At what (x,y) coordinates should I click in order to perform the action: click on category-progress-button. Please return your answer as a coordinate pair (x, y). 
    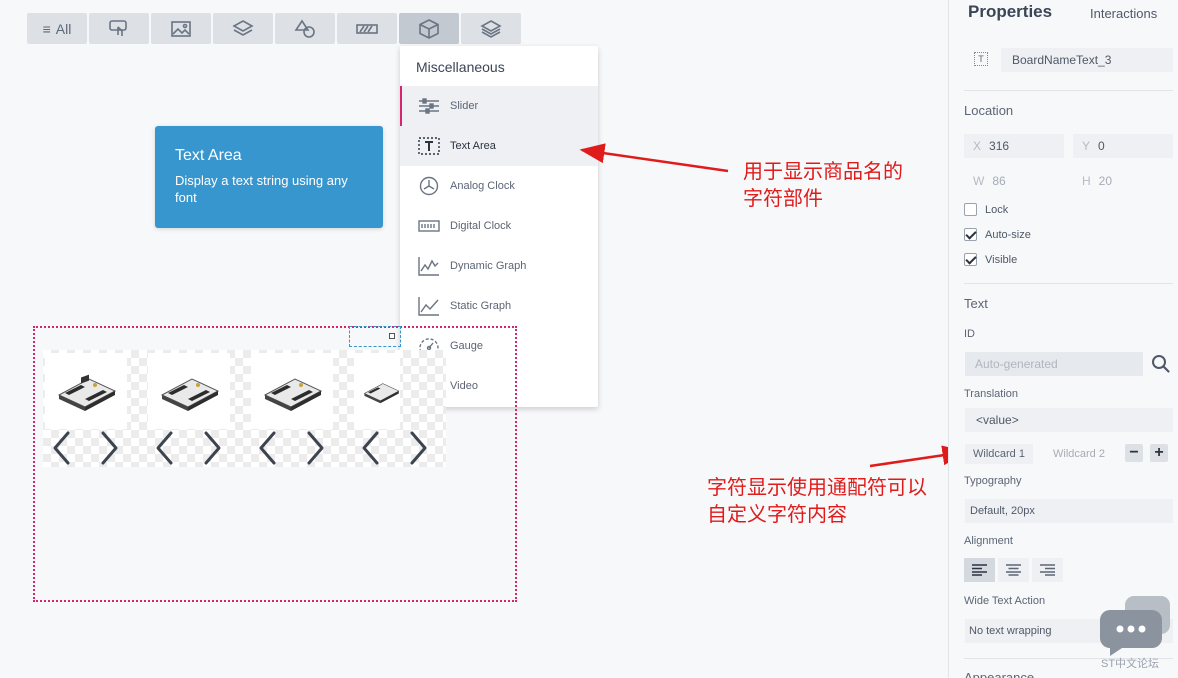
    Looking at the image, I should click on (367, 28).